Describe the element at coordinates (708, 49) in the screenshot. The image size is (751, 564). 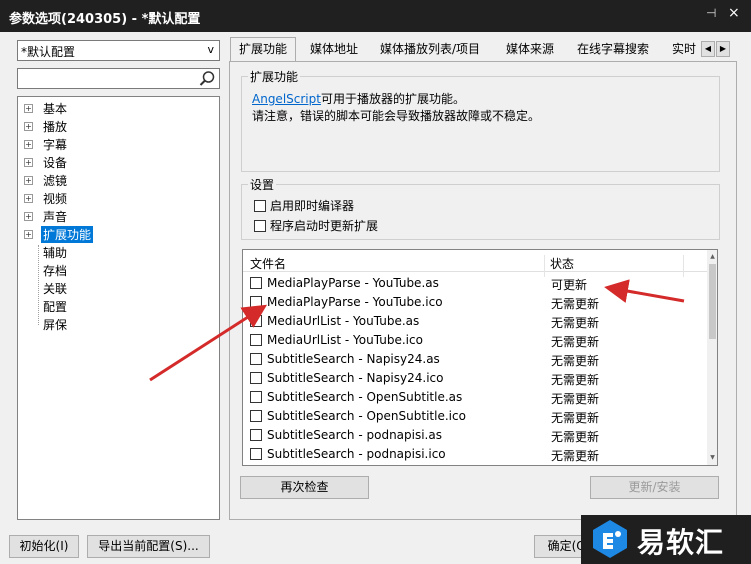
I see `tab-scroll-left-icon: ◀` at that location.